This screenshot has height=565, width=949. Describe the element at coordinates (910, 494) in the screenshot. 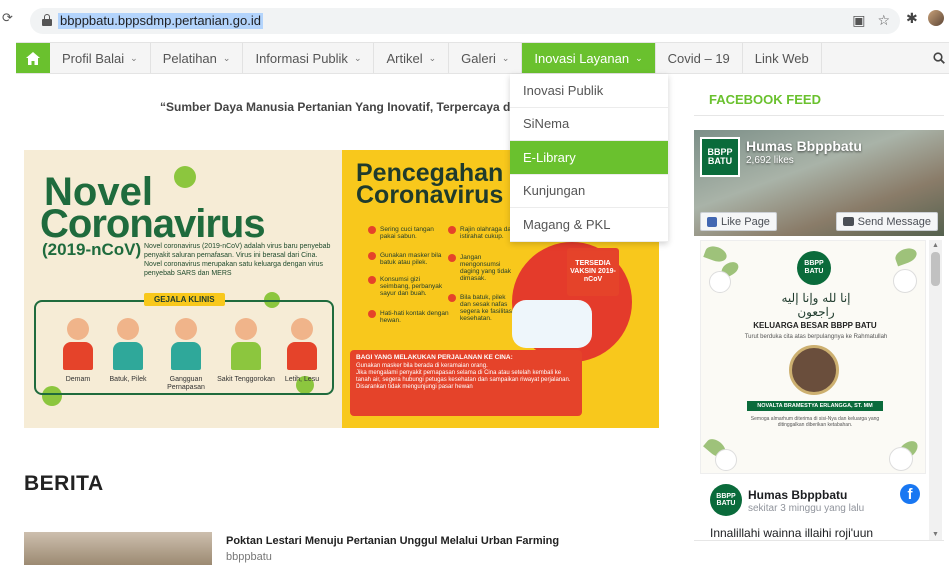

I see `facebook-icon: f` at that location.